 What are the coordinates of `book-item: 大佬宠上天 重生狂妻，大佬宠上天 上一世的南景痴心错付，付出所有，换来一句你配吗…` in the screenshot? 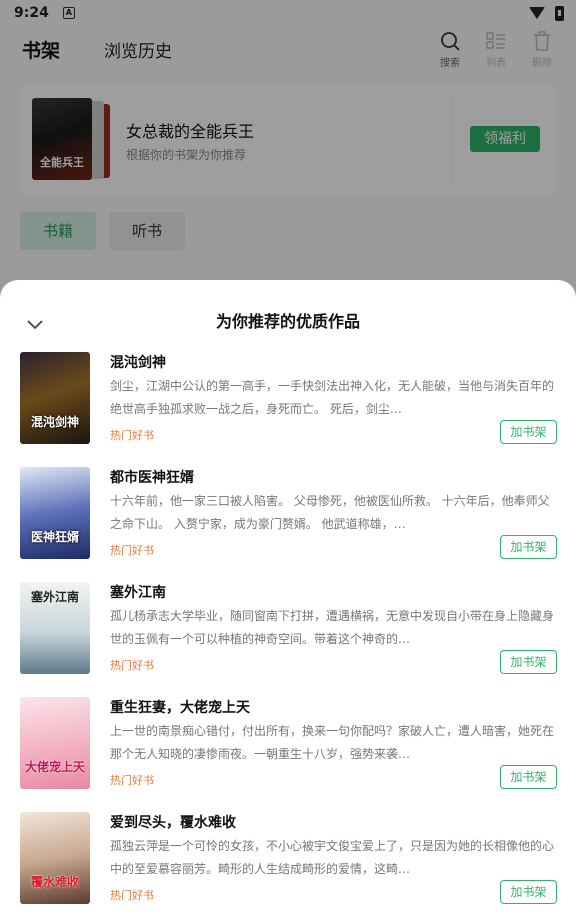 It's located at (288, 754).